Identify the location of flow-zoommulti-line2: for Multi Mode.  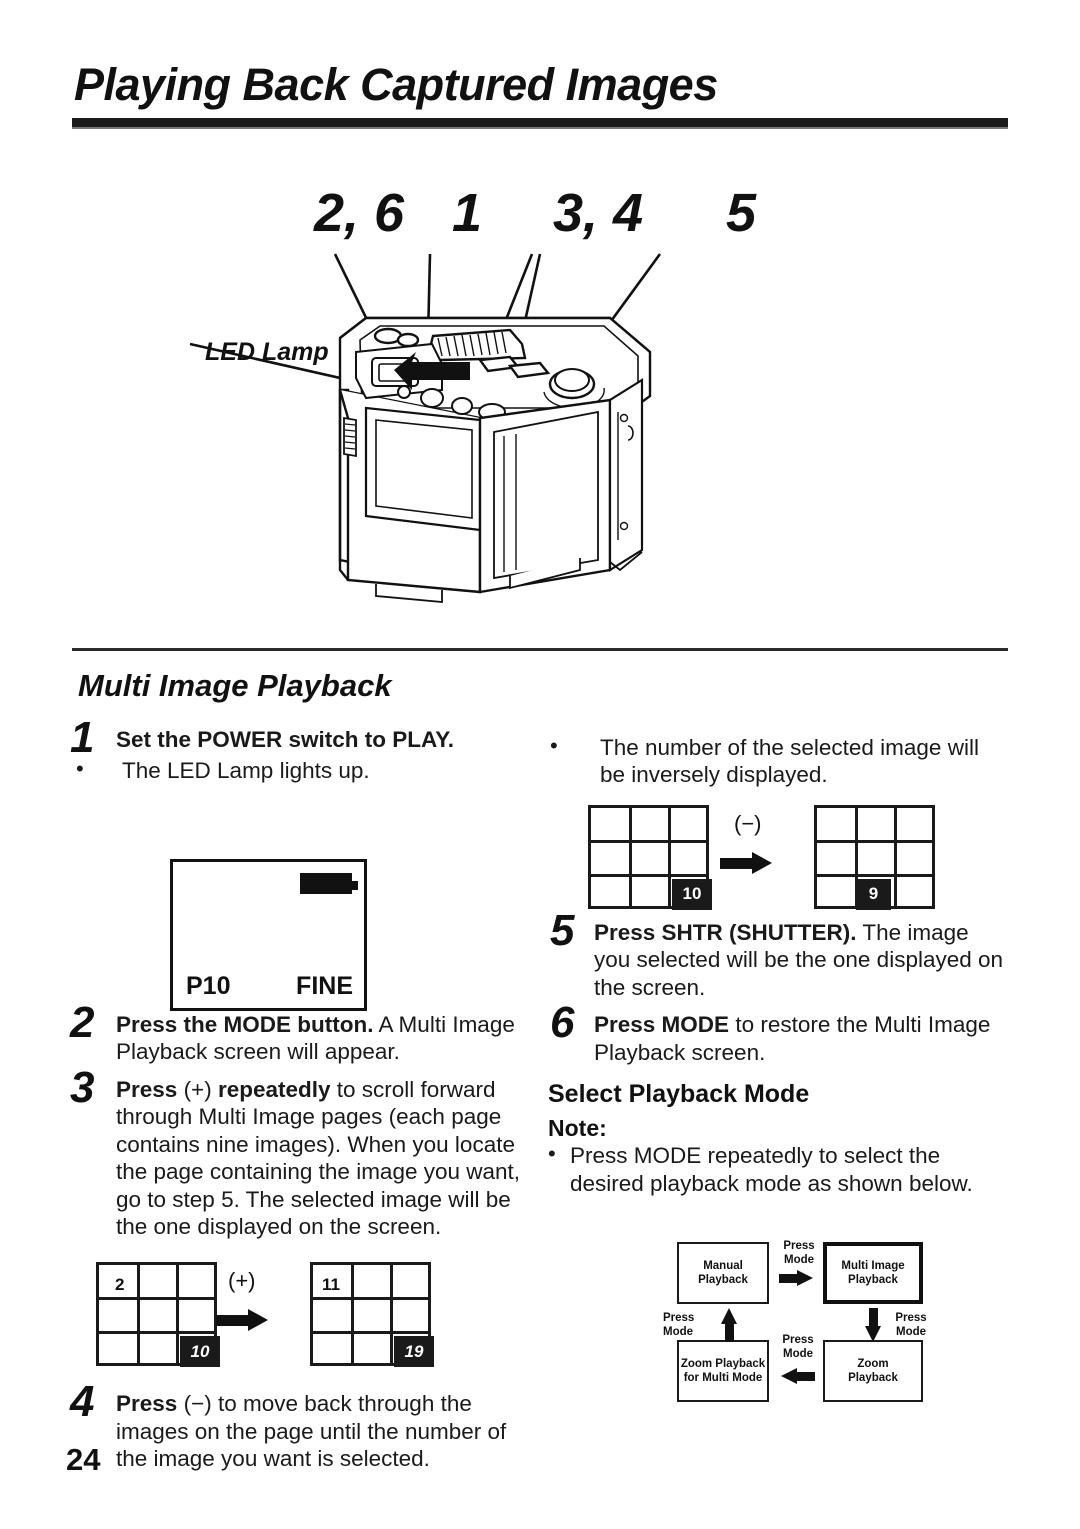
(723, 1378).